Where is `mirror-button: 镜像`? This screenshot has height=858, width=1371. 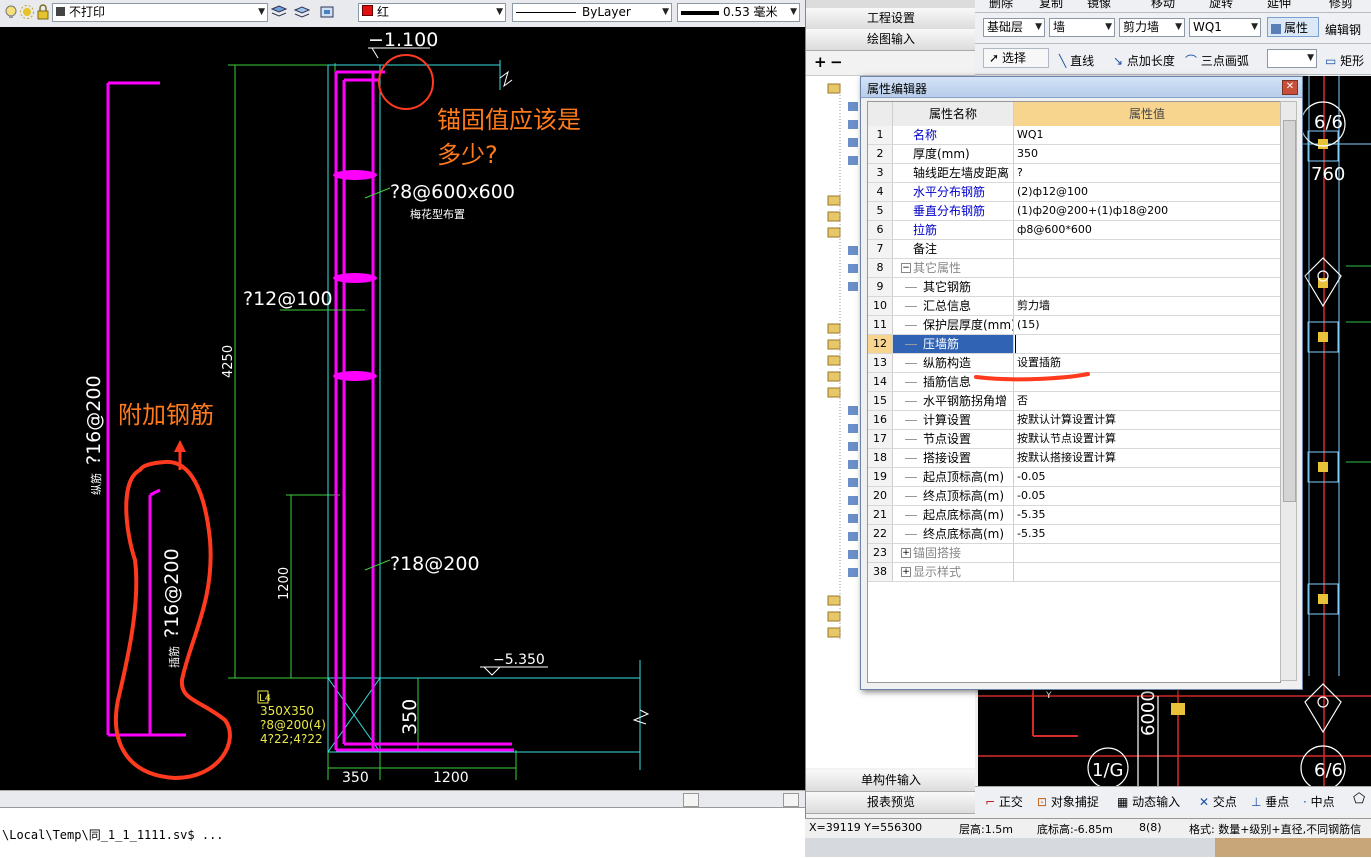
mirror-button: 镜像 is located at coordinates (1099, 5).